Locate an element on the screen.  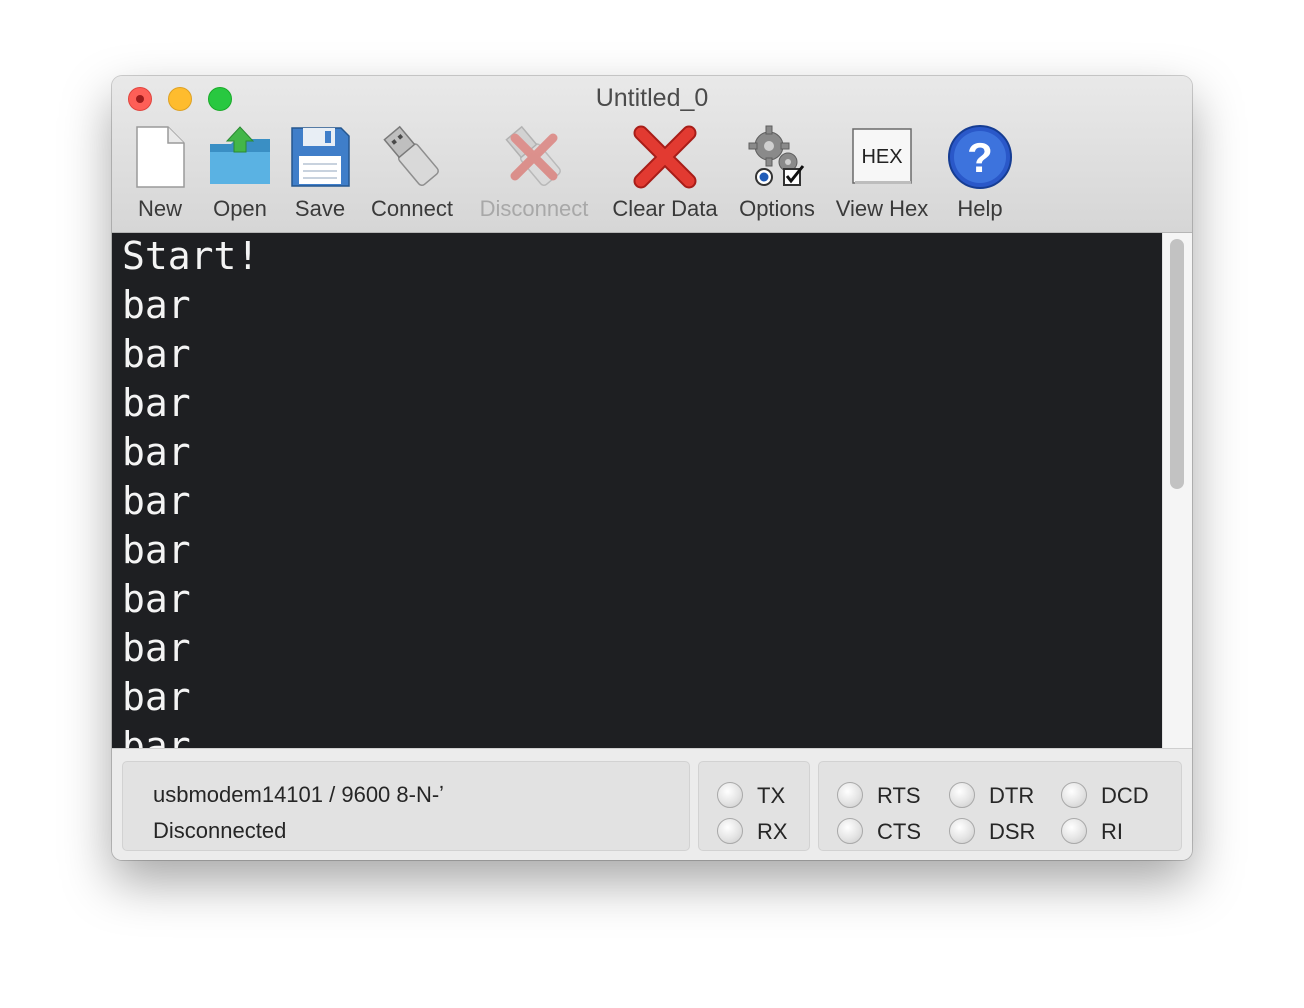
connection-status-text: Disconnected is located at coordinates (220, 830).